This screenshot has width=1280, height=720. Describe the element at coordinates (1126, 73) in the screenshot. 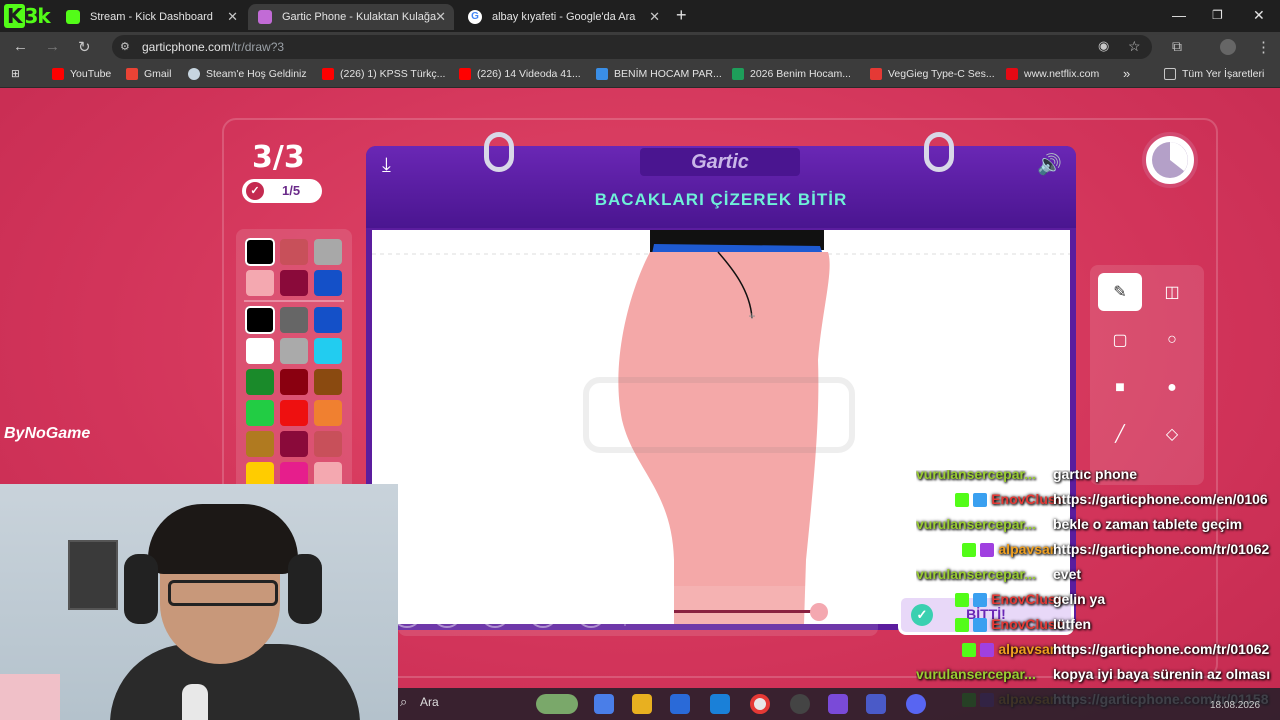

I see `bookmarks-overflow-icon: »` at that location.